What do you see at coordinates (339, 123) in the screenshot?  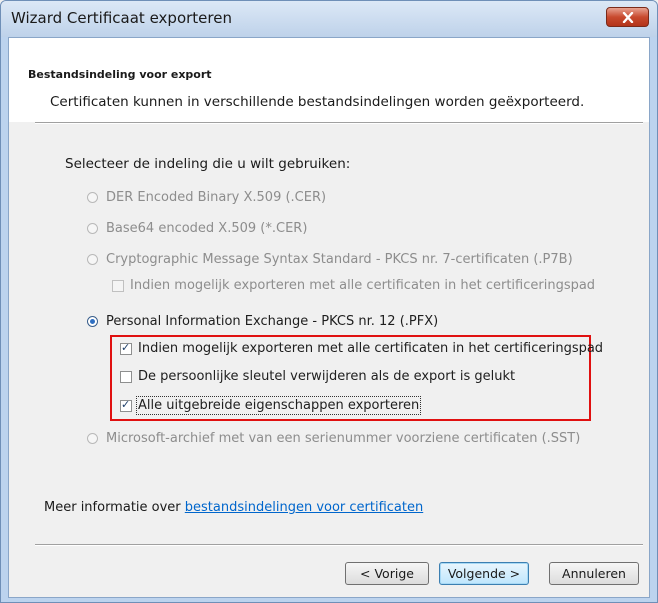 I see `header-divider` at bounding box center [339, 123].